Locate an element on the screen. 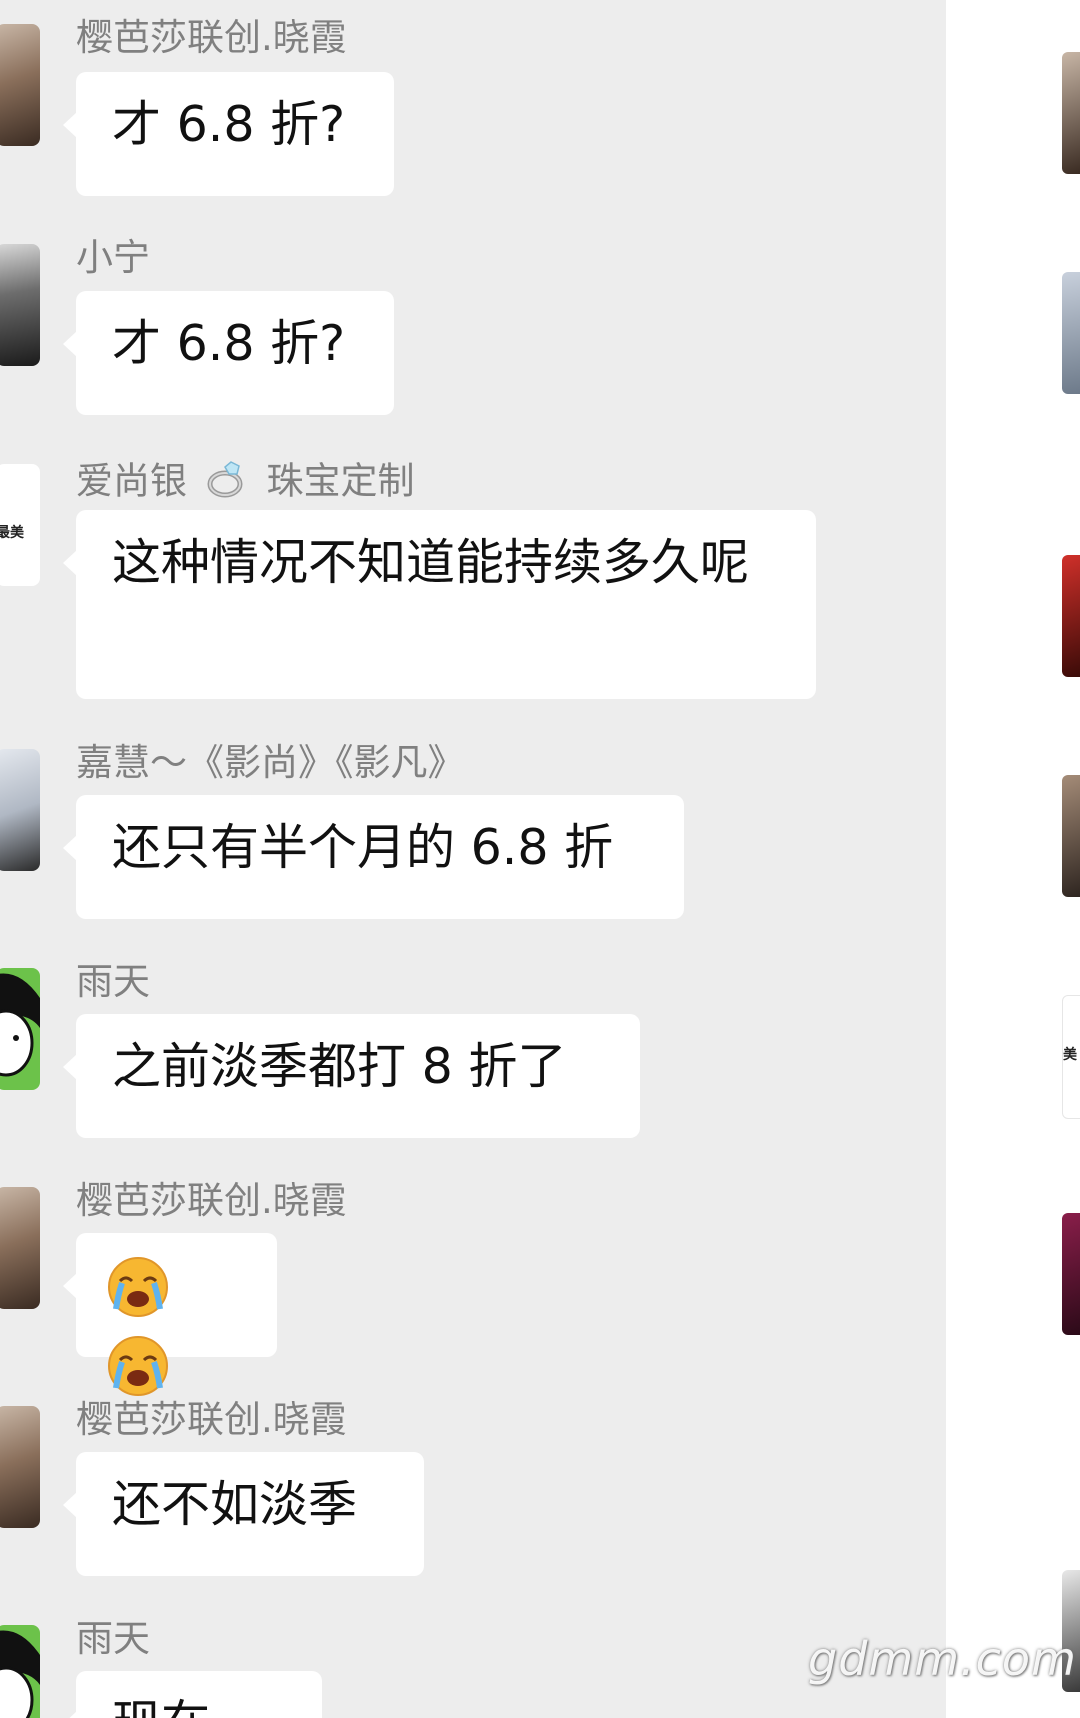 Image resolution: width=1080 pixels, height=1718 pixels. sender-name-suffix: 珠宝定制 is located at coordinates (340, 481).